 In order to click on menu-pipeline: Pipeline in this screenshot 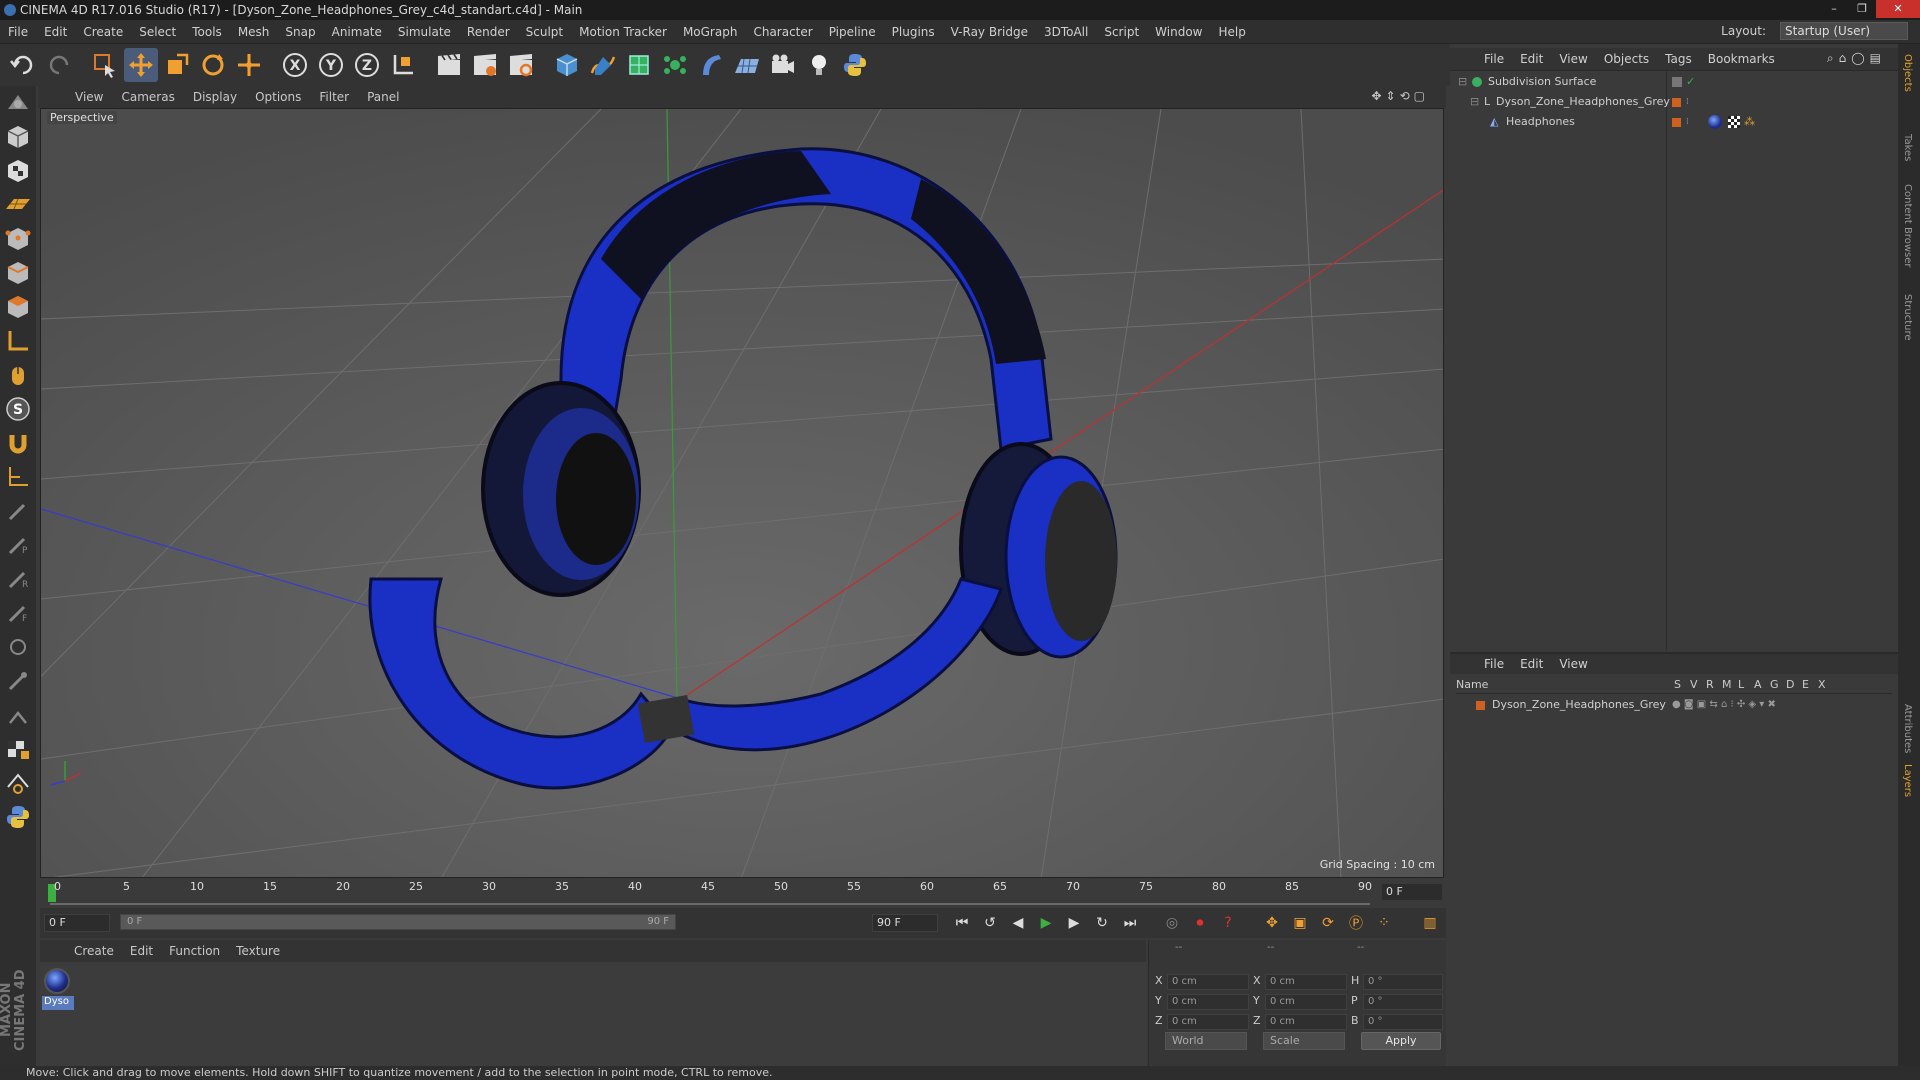, I will do `click(852, 32)`.